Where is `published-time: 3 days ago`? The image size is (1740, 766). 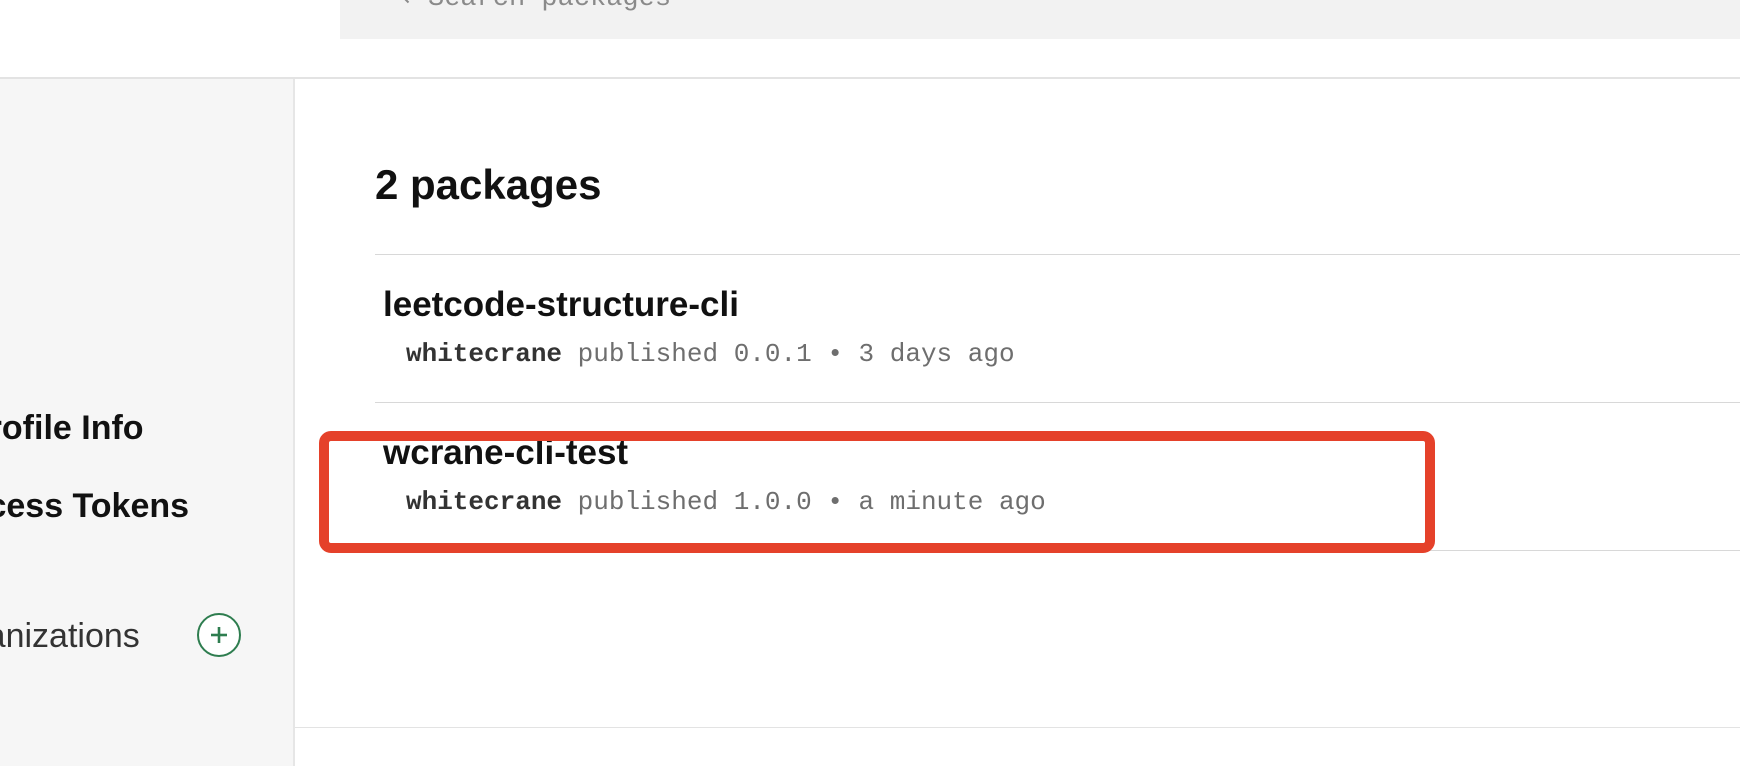
published-time: 3 days ago is located at coordinates (936, 354).